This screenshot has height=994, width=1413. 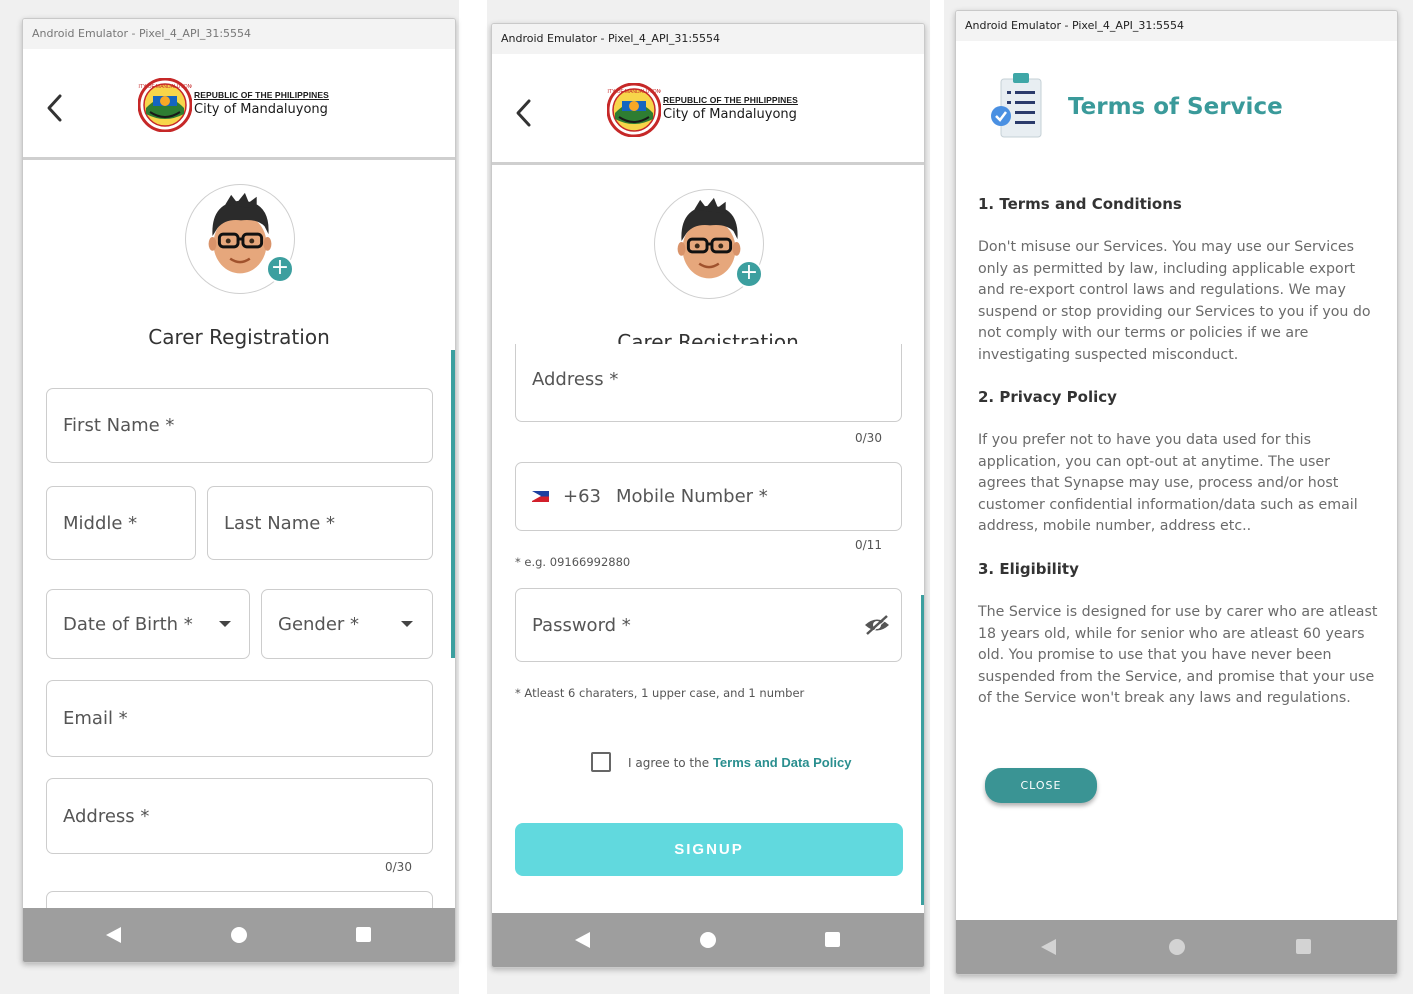 What do you see at coordinates (709, 849) in the screenshot?
I see `signup-button: SIGNUP` at bounding box center [709, 849].